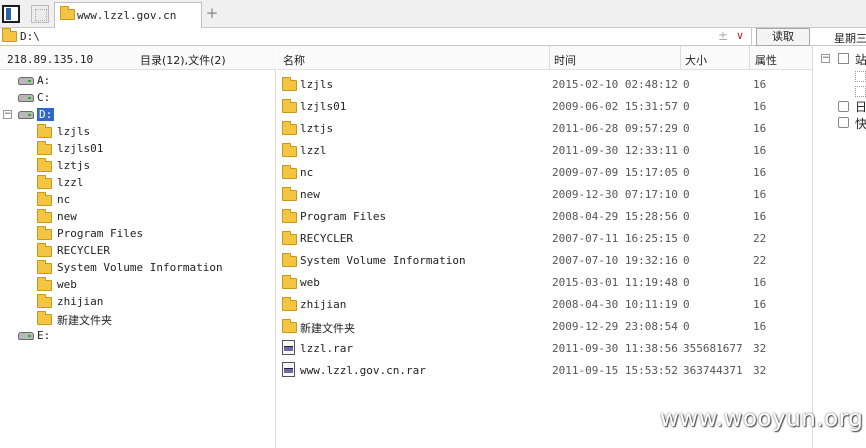  Describe the element at coordinates (138, 301) in the screenshot. I see `tree-item-folder: zhijian` at that location.